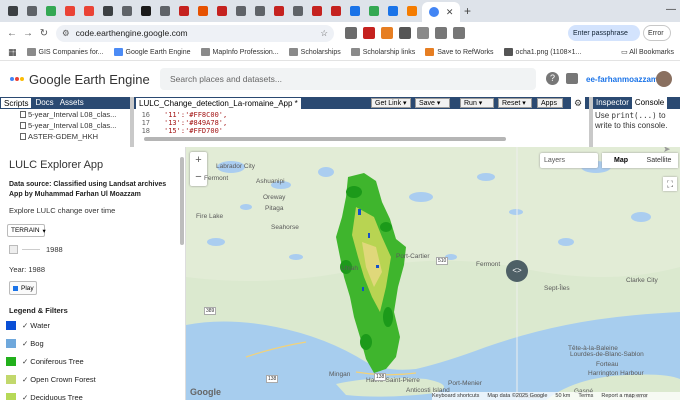  Describe the element at coordinates (459, 52) in the screenshot. I see `bookmark-item: Save to RefWorks` at that location.